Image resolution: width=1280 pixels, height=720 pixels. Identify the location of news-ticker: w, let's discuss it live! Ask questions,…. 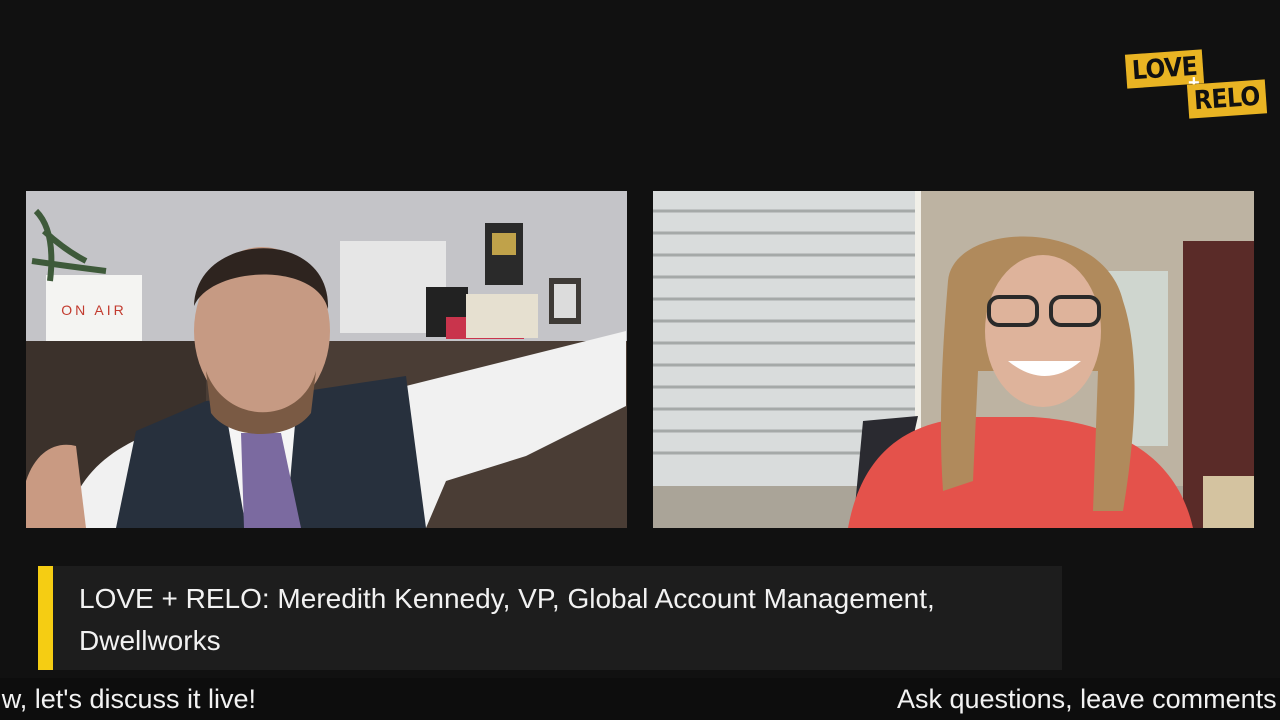
(640, 699).